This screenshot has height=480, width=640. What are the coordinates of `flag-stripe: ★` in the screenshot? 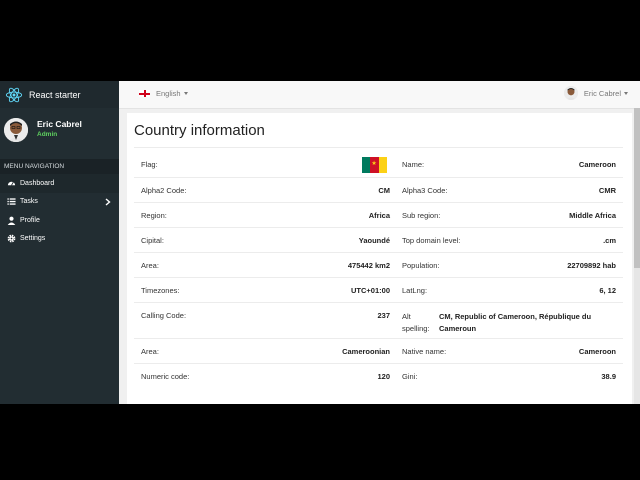 It's located at (374, 165).